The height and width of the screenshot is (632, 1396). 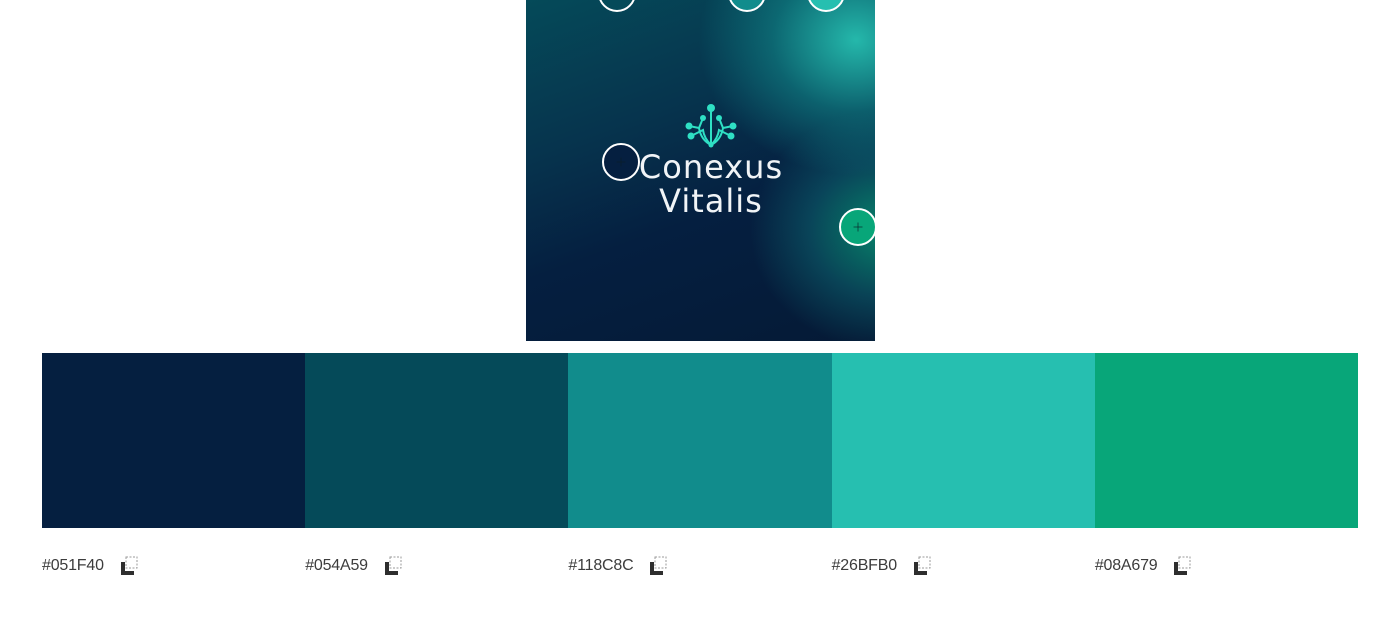 I want to click on hex-code-item: #118C8C, so click(x=699, y=566).